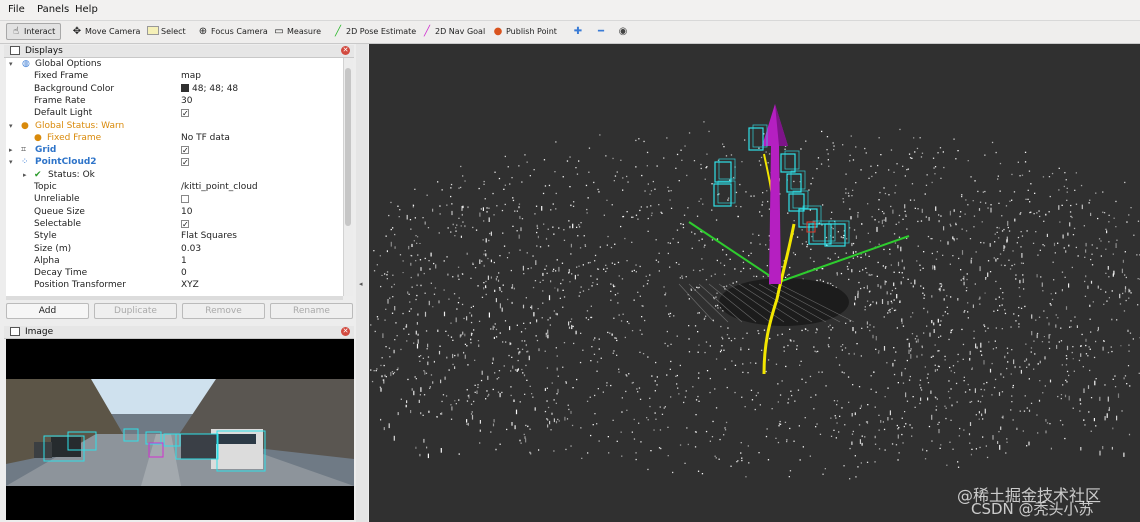 This screenshot has width=1140, height=522. I want to click on pose-estimate-tool-button: ╱ 2D Pose Estimate, so click(374, 31).